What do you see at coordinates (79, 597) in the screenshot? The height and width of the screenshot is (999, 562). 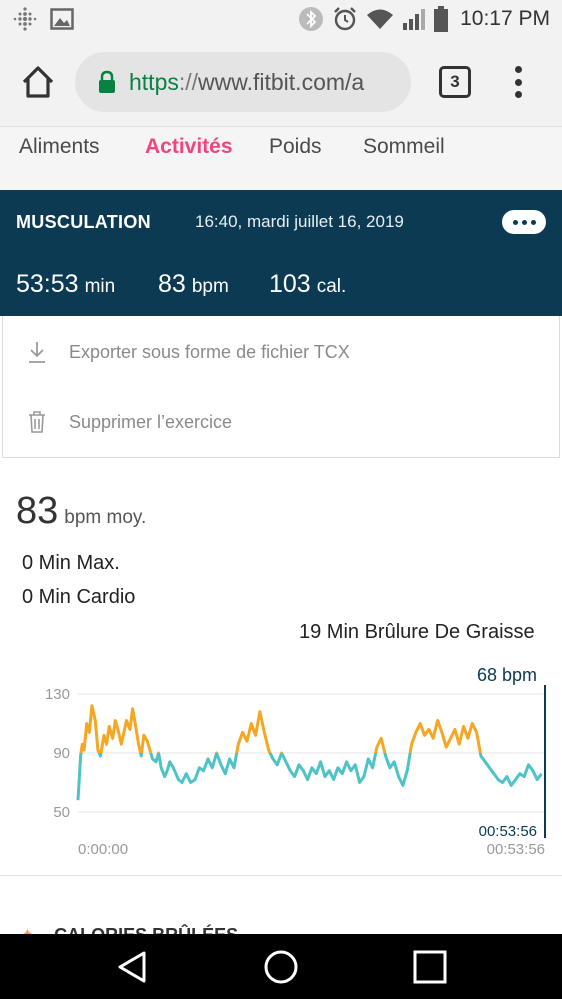 I see `zone-cardio: 0 Min Cardio` at bounding box center [79, 597].